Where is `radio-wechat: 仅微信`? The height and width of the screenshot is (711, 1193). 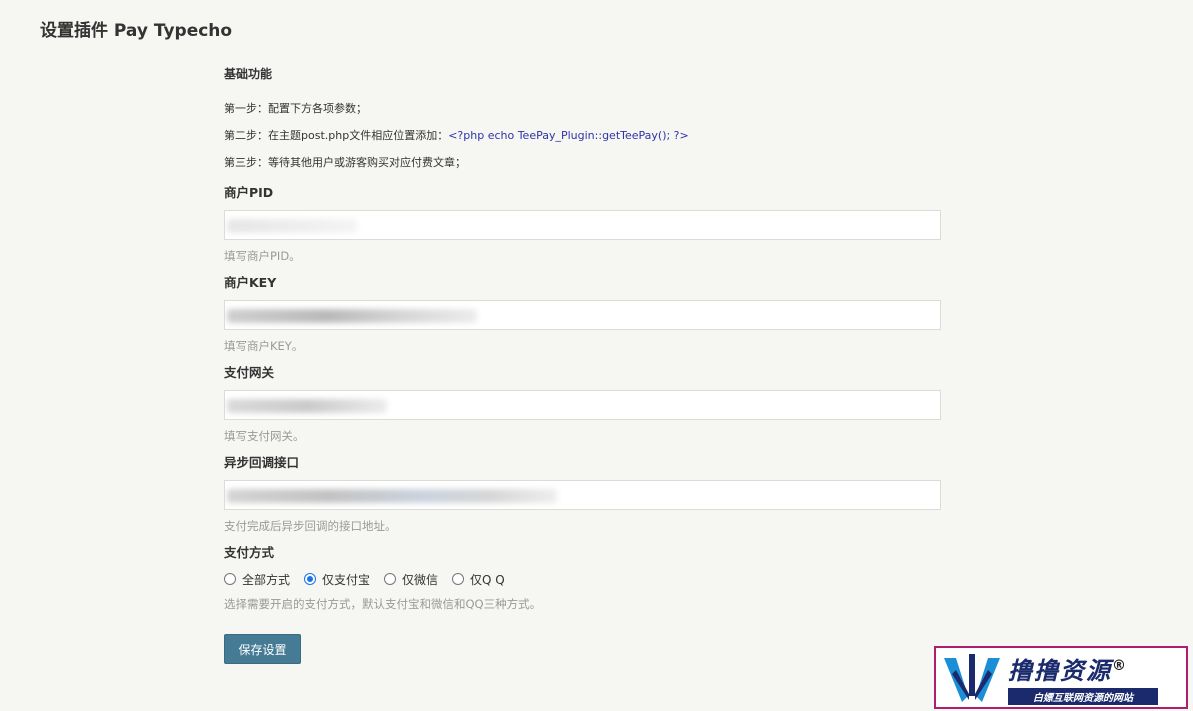
radio-wechat: 仅微信 is located at coordinates (411, 579).